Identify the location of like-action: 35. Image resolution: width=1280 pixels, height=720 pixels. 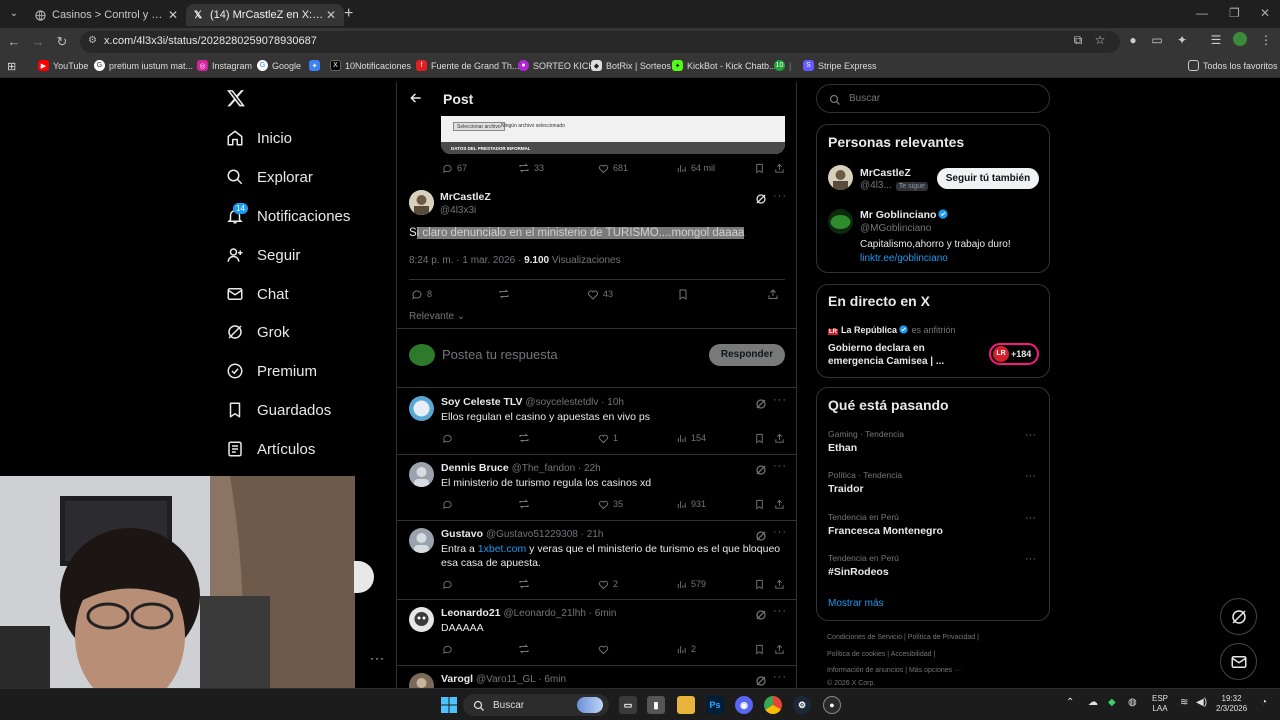
(610, 504).